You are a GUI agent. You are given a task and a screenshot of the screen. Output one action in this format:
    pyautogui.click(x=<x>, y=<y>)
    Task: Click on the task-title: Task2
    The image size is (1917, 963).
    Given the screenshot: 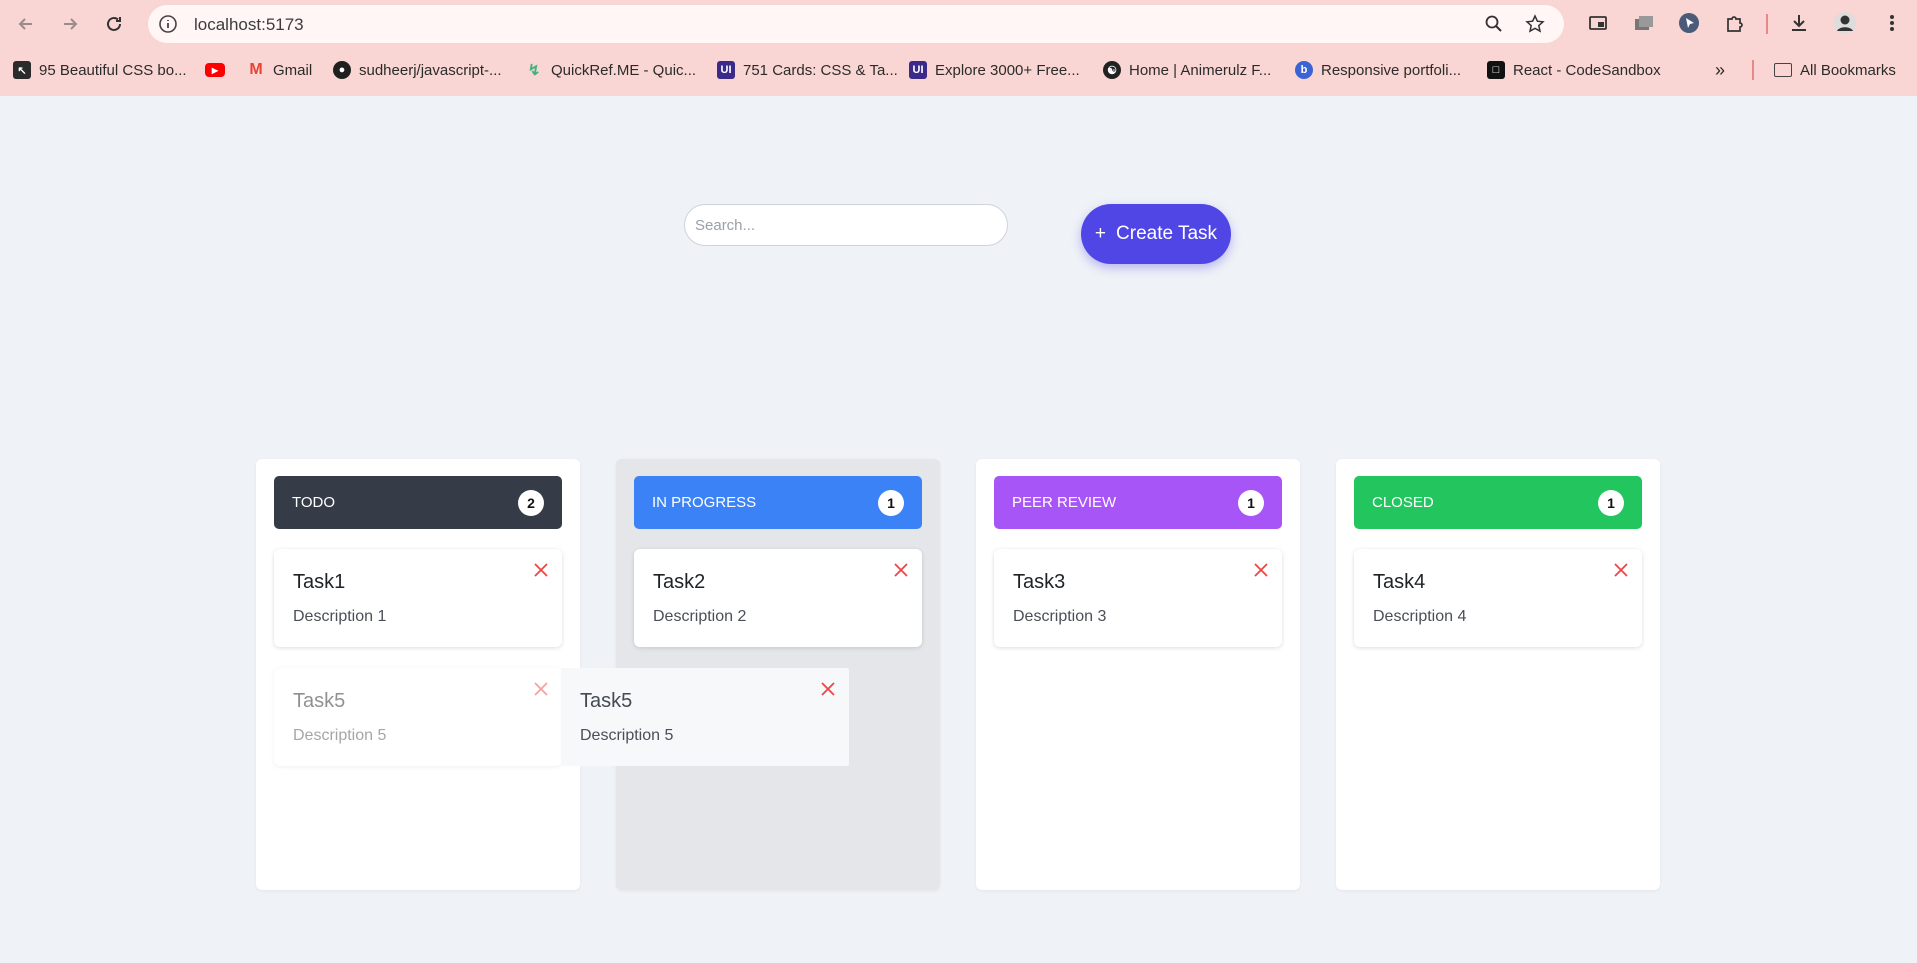 What is the action you would take?
    pyautogui.click(x=679, y=582)
    